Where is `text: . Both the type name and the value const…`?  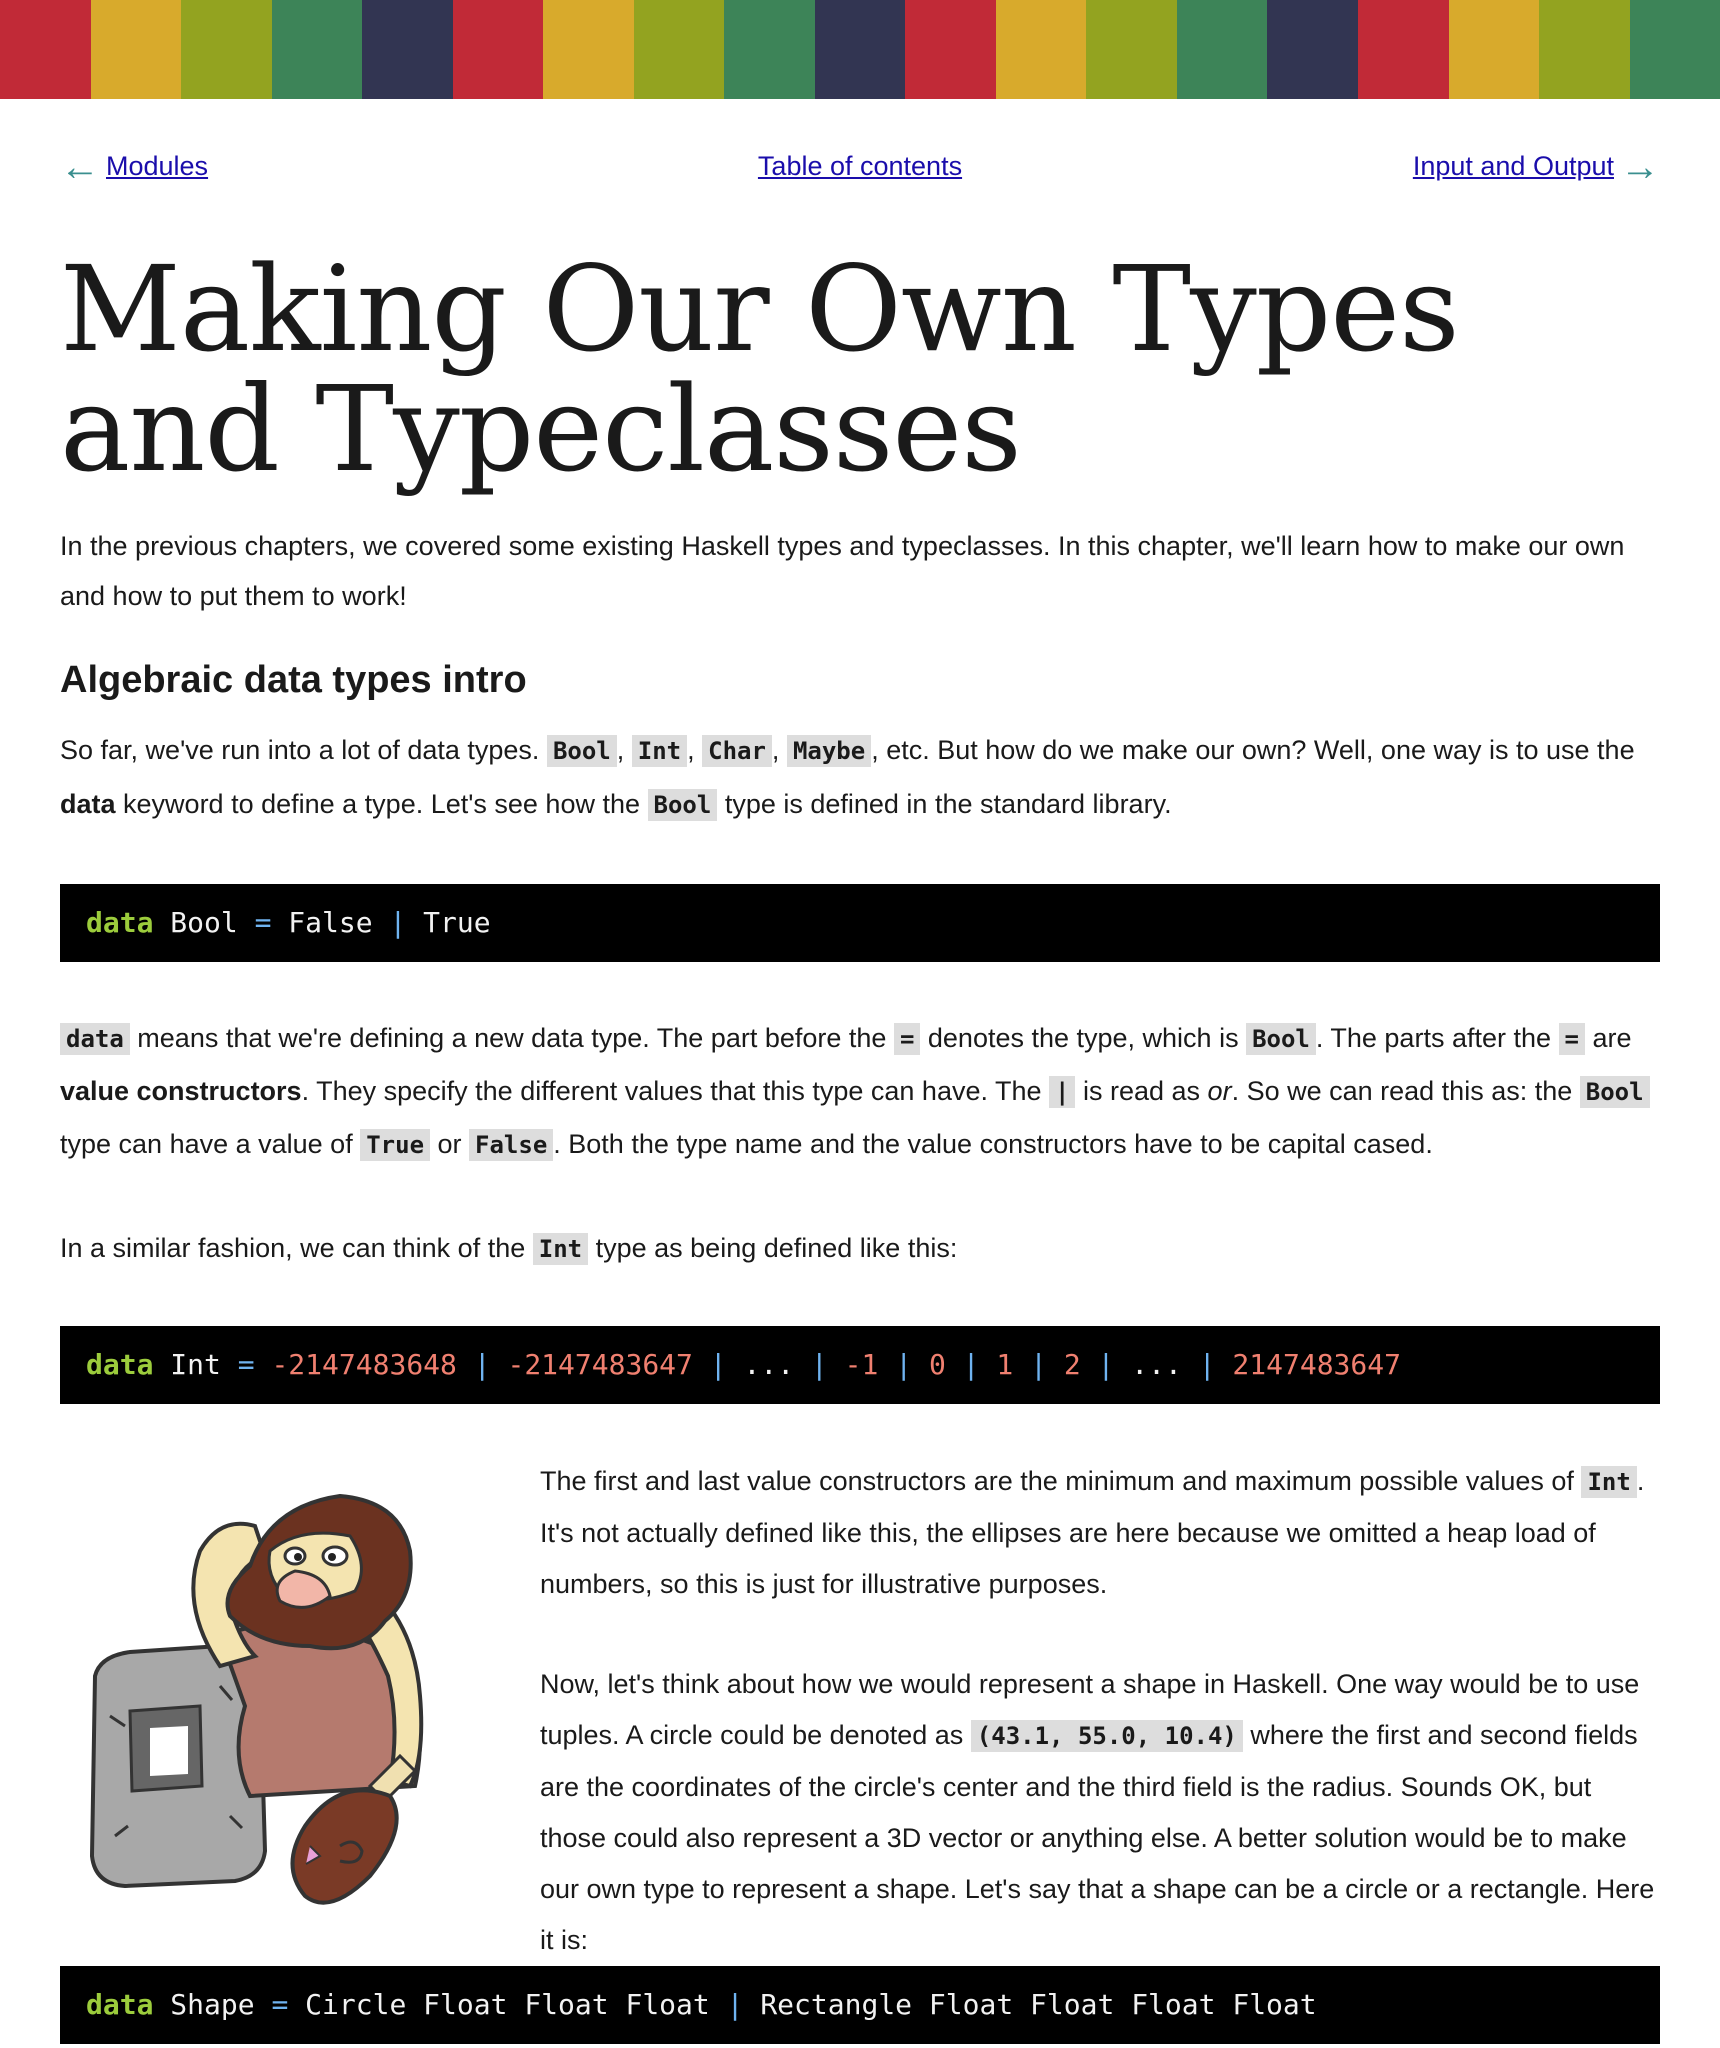
text: . Both the type name and the value const… is located at coordinates (993, 1144).